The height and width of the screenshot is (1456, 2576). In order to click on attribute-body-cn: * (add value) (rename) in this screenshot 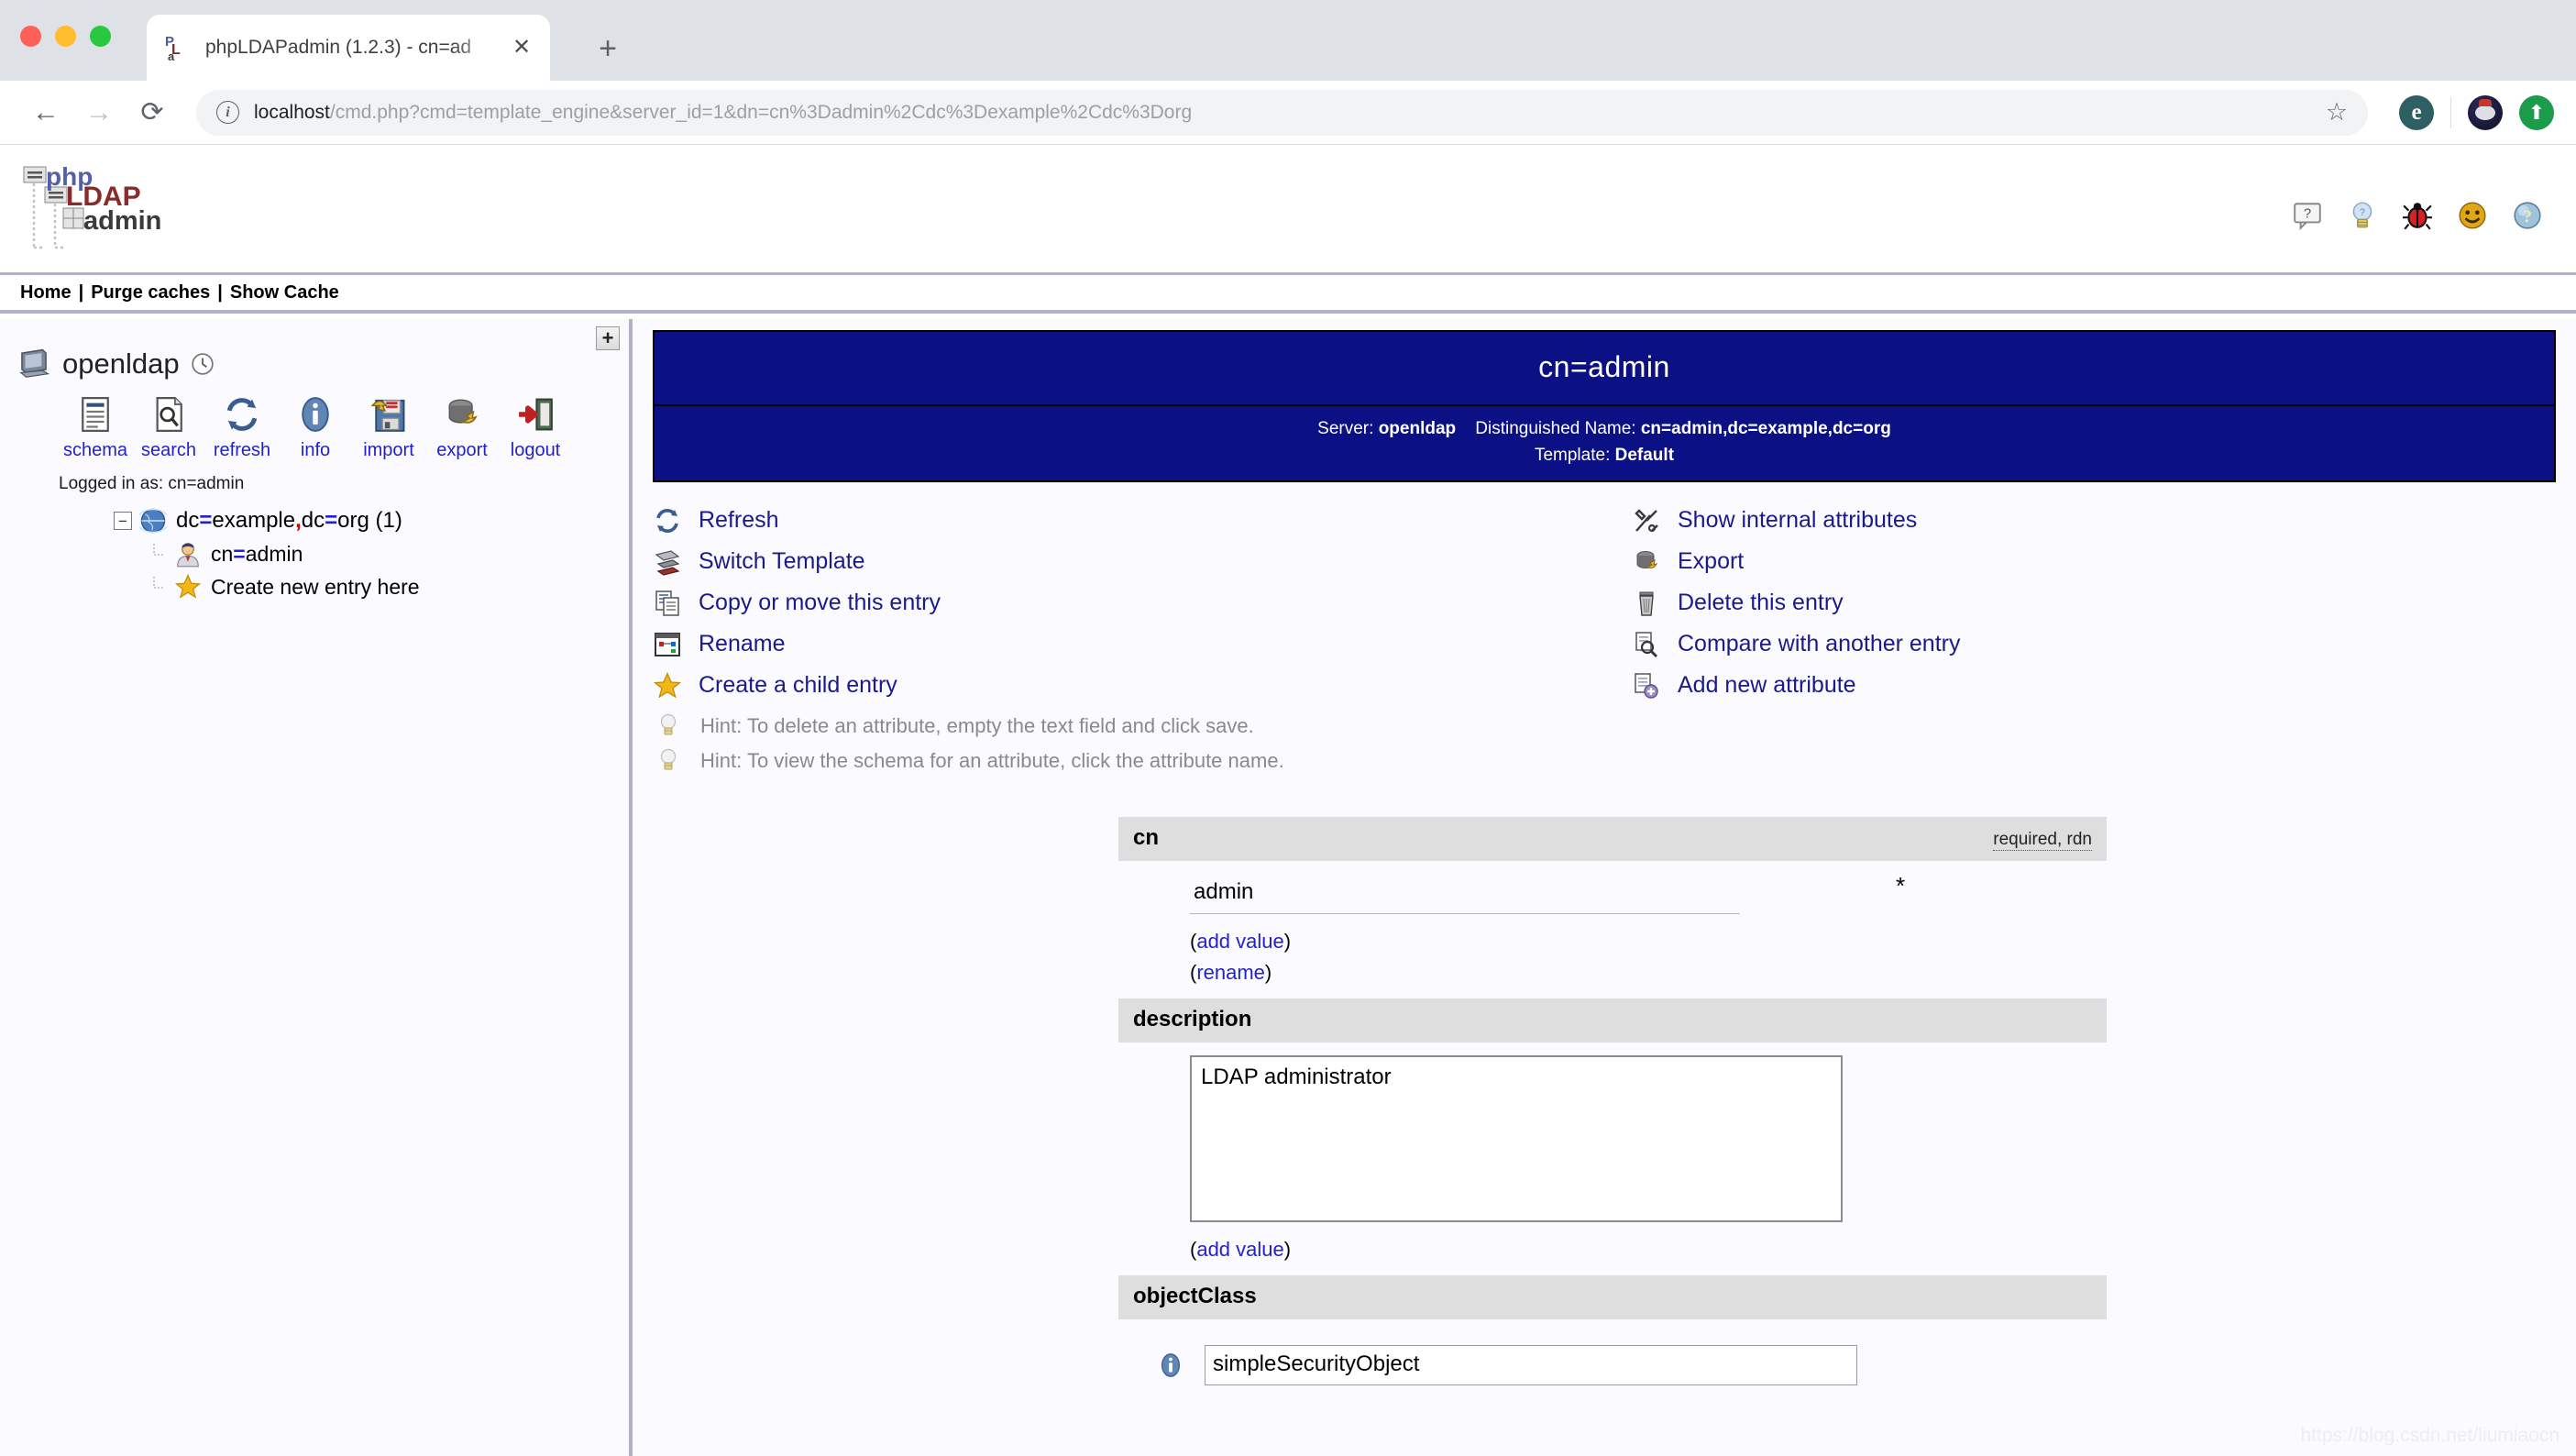, I will do `click(1612, 929)`.